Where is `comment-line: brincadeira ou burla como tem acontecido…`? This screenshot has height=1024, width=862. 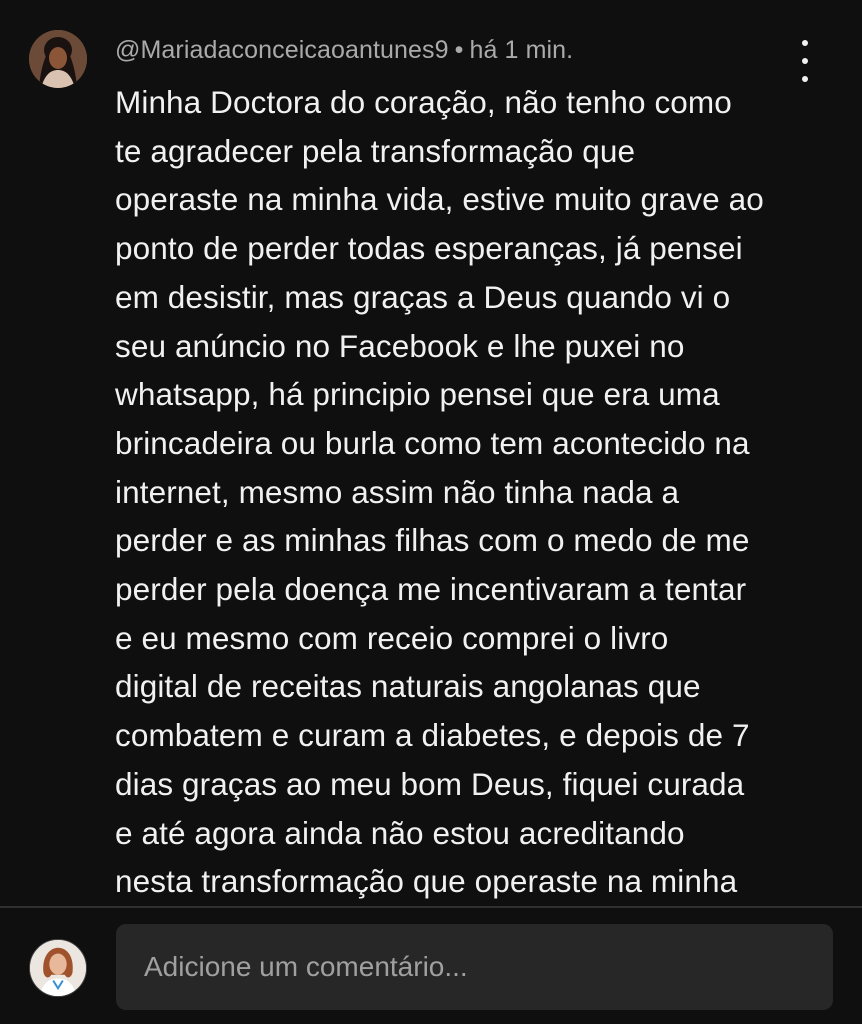 comment-line: brincadeira ou burla como tem acontecido… is located at coordinates (432, 442).